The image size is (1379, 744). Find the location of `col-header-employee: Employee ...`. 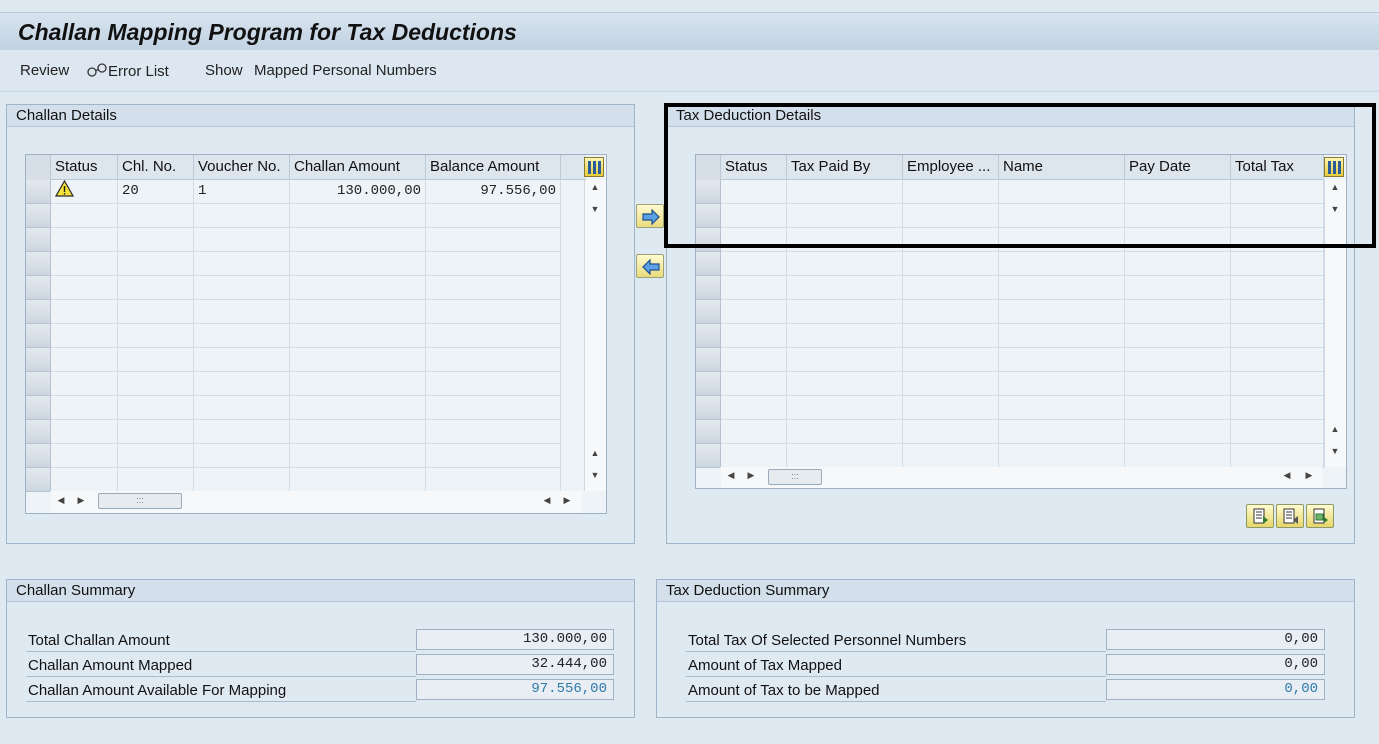

col-header-employee: Employee ... is located at coordinates (951, 167).